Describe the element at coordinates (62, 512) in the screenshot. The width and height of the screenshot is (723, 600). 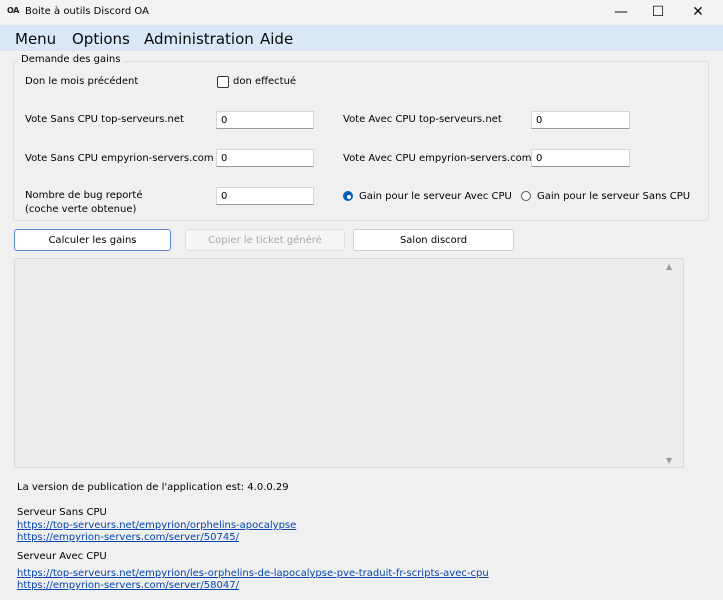
I see `sans-cpu-server-title: Serveur Sans CPU` at that location.